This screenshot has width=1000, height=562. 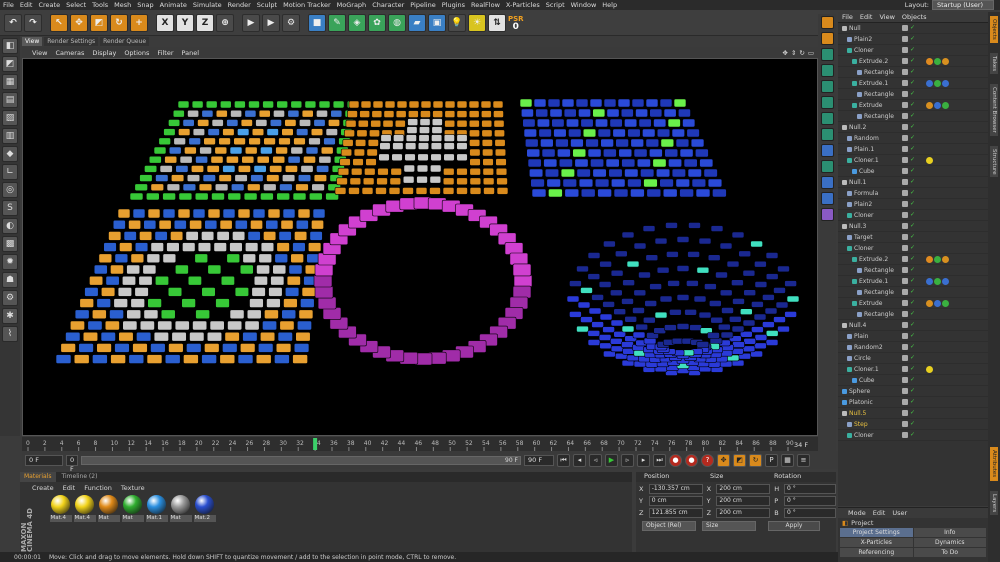 I want to click on material-swatch: Mat.2, so click(x=204, y=508).